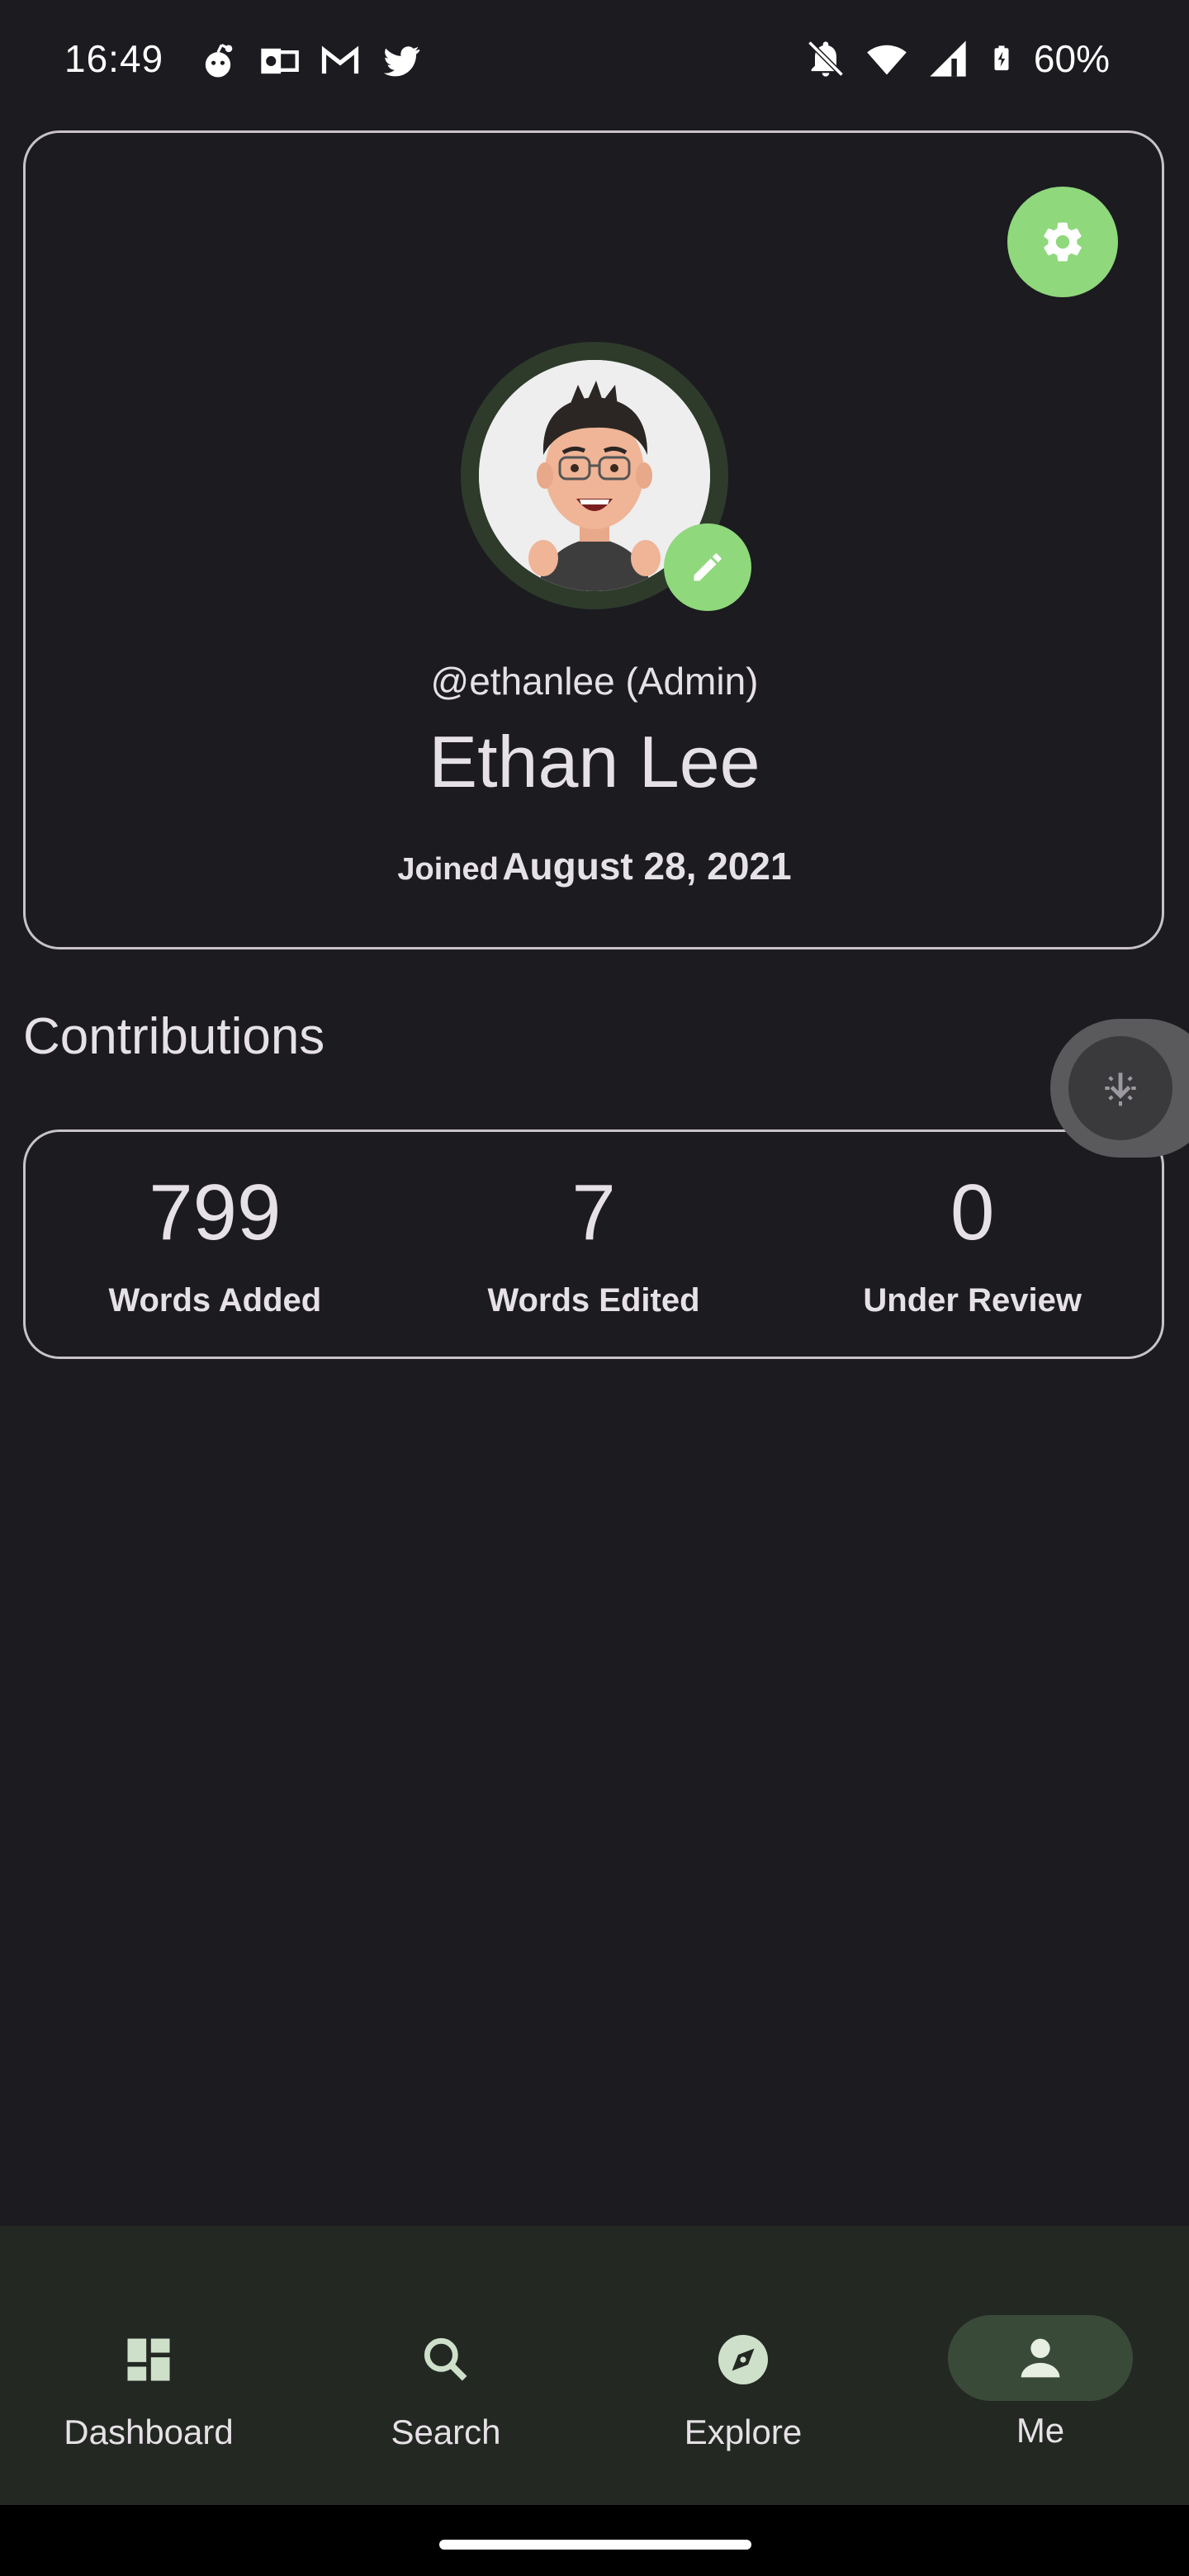 The width and height of the screenshot is (1189, 2576). I want to click on status-bar: 16:49 60%, so click(594, 58).